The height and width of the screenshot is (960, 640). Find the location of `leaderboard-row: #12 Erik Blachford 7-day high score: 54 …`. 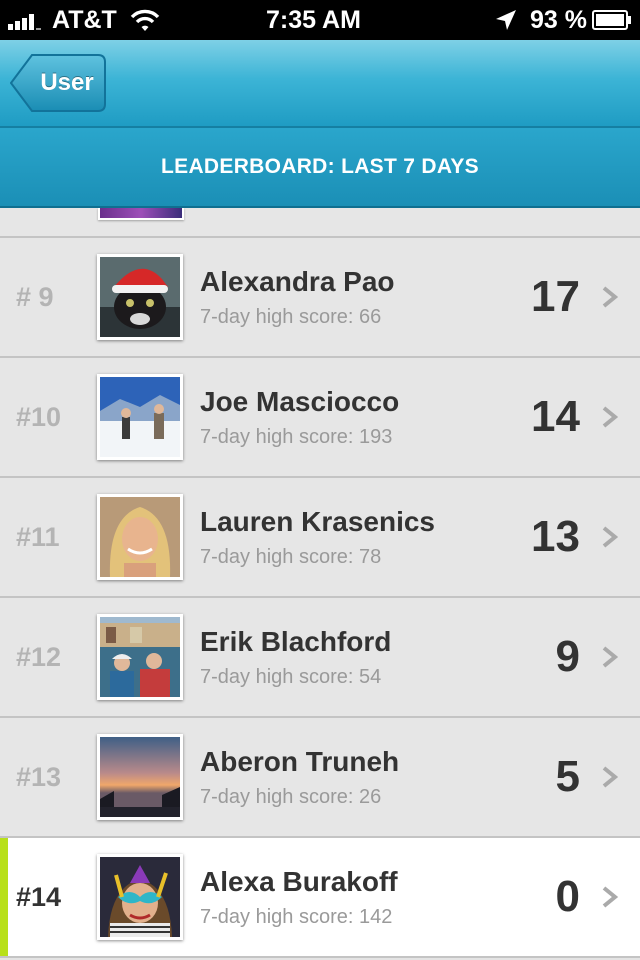

leaderboard-row: #12 Erik Blachford 7-day high score: 54 … is located at coordinates (320, 658).